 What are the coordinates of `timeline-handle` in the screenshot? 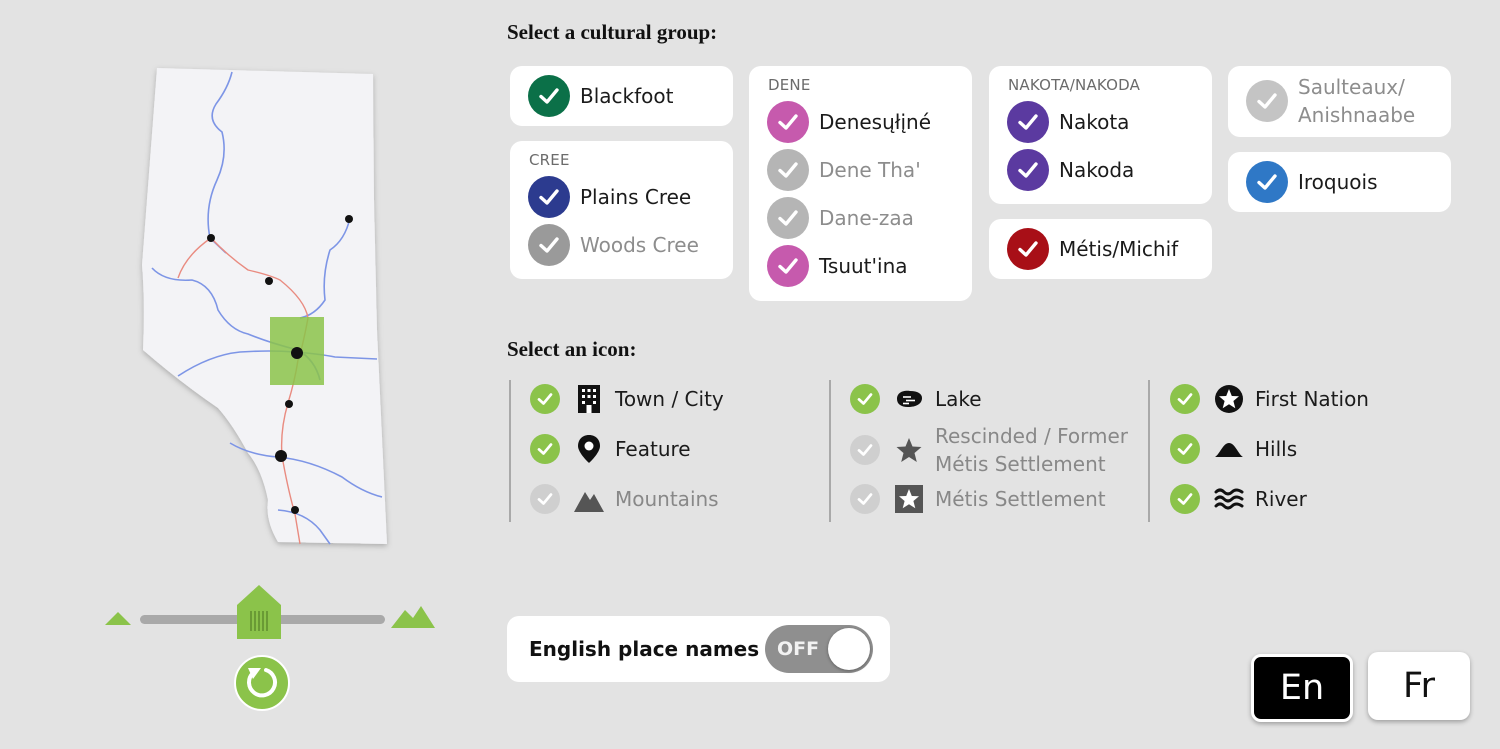 It's located at (259, 612).